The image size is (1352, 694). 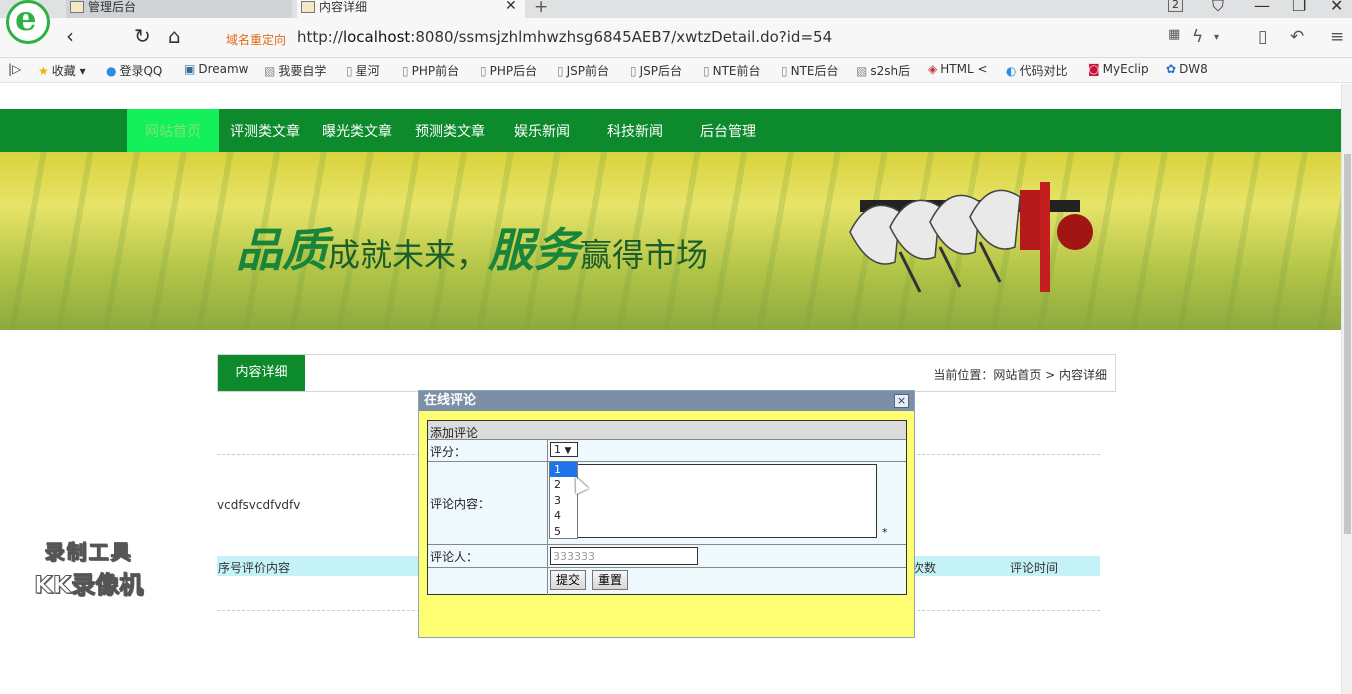 I want to click on score-row: 评分： 1 ▼, so click(x=667, y=451).